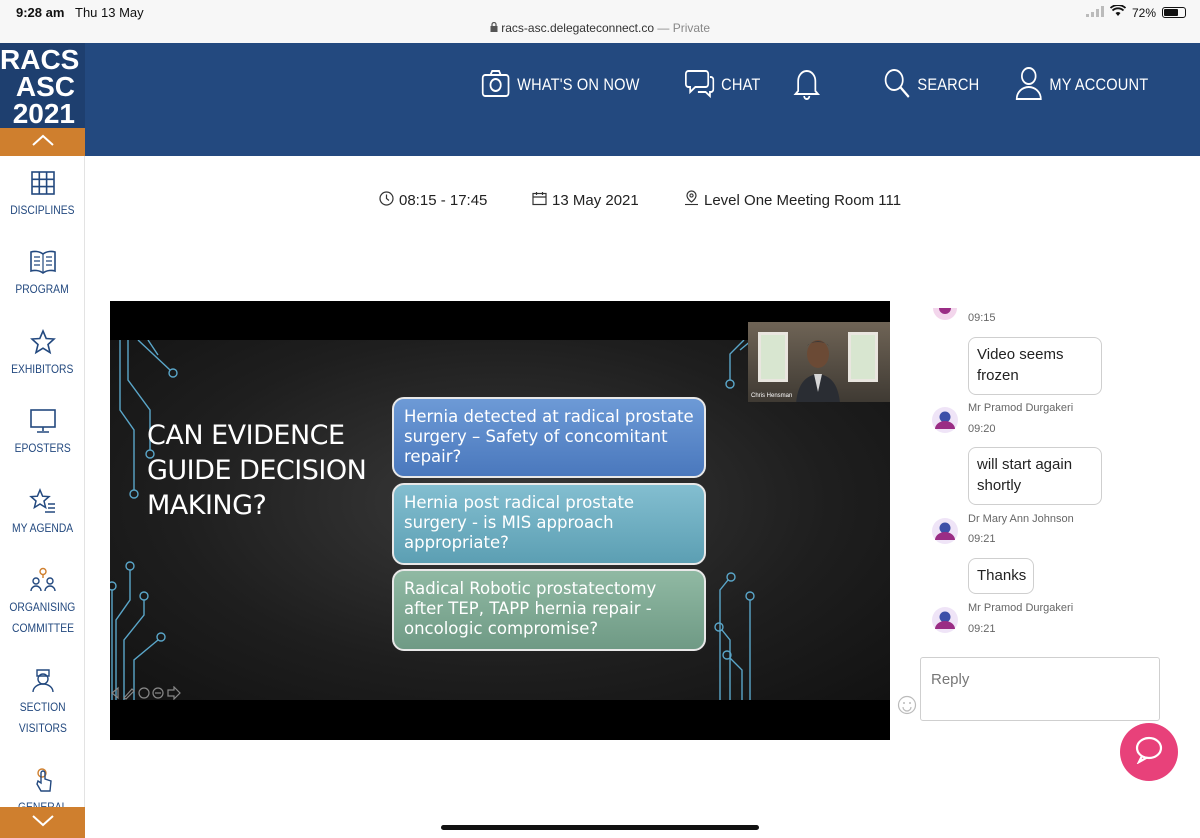 This screenshot has height=838, width=1200. I want to click on chat-message-bubble: will start again shortly, so click(1035, 476).